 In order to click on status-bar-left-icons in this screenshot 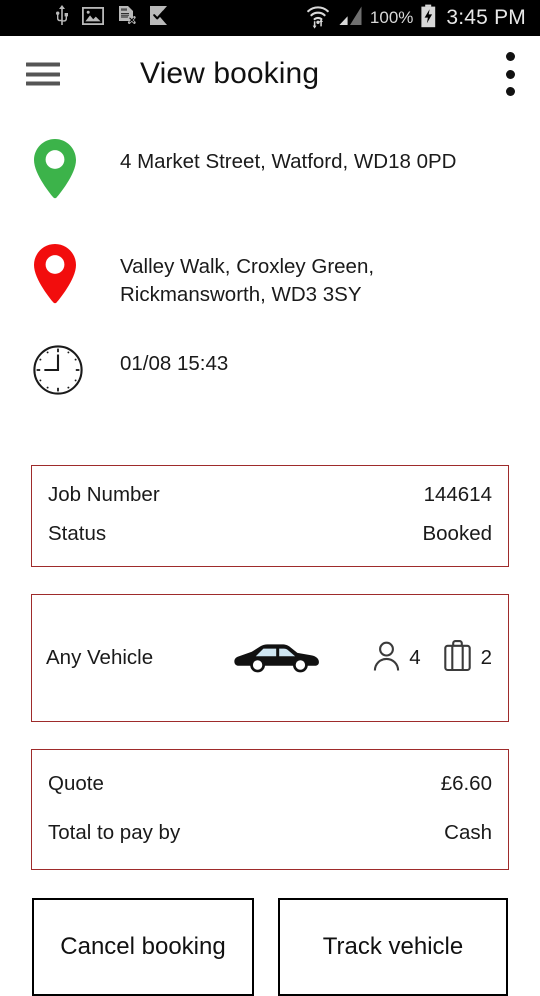, I will do `click(84, 18)`.